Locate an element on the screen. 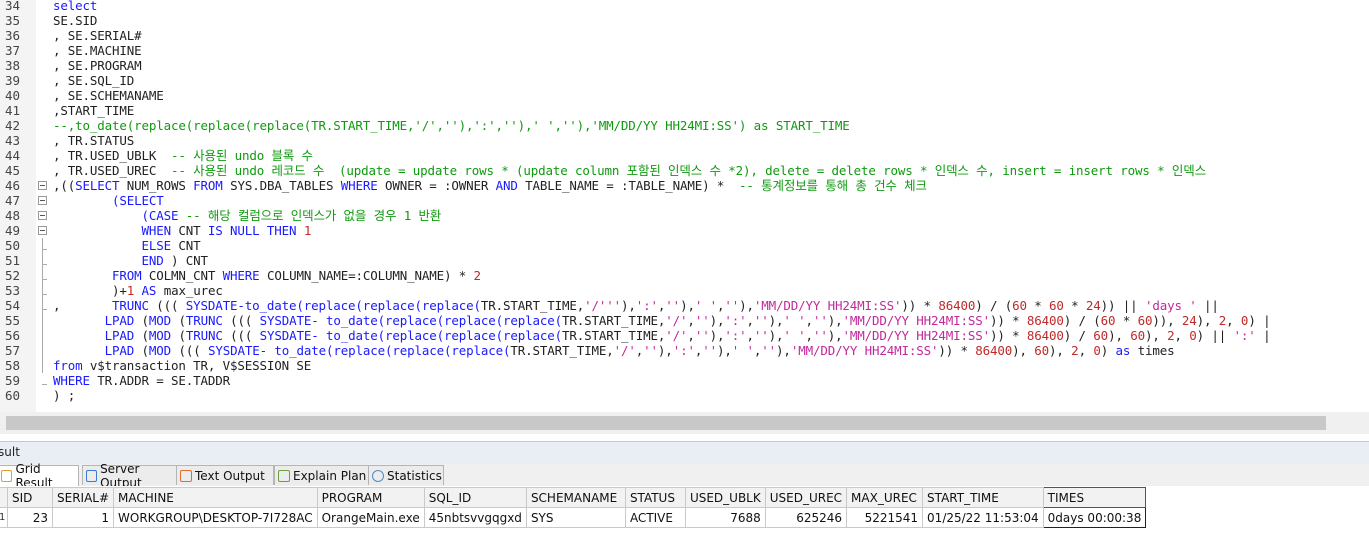 The image size is (1369, 540). cell-sid: 23 is located at coordinates (30, 517).